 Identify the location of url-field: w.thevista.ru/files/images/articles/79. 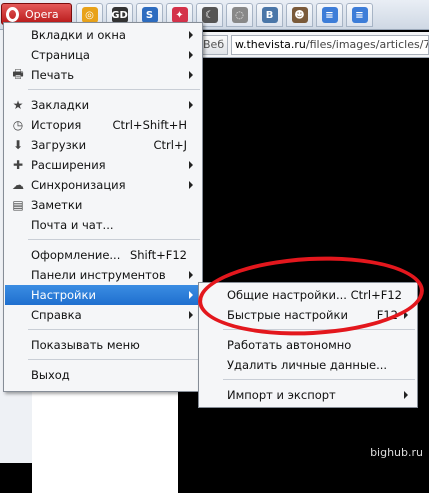
(330, 45).